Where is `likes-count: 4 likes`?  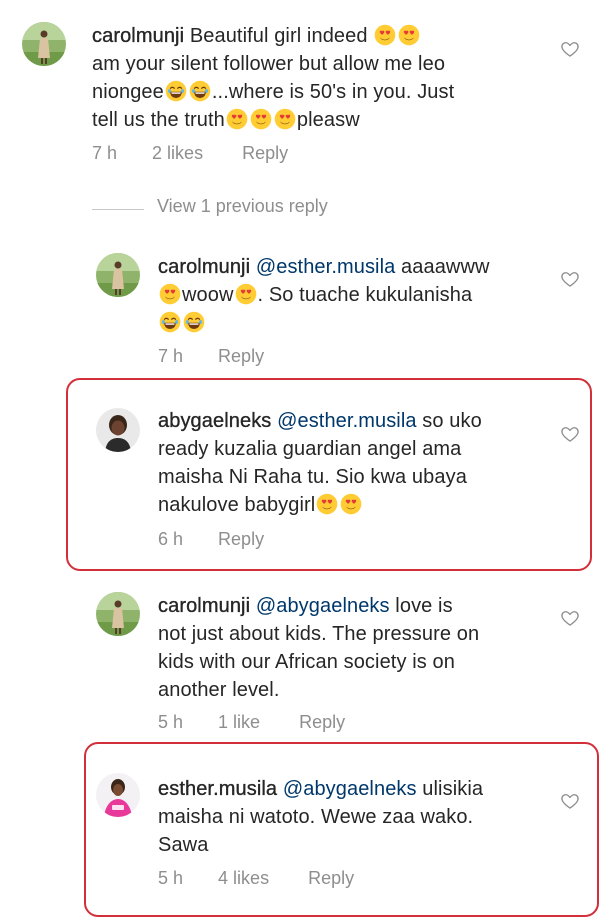
likes-count: 4 likes is located at coordinates (243, 878).